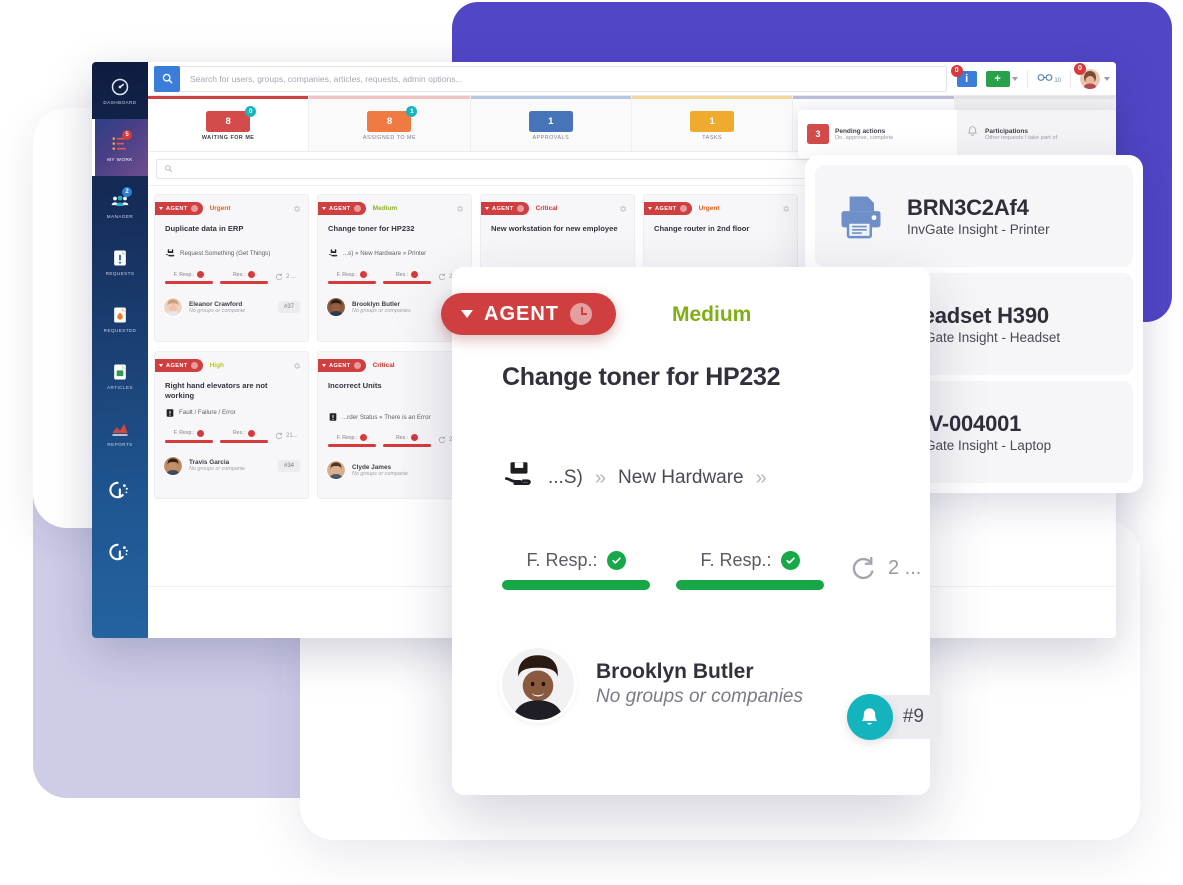 The width and height of the screenshot is (1183, 885). I want to click on tab-count-chip: 8 0, so click(231, 118).